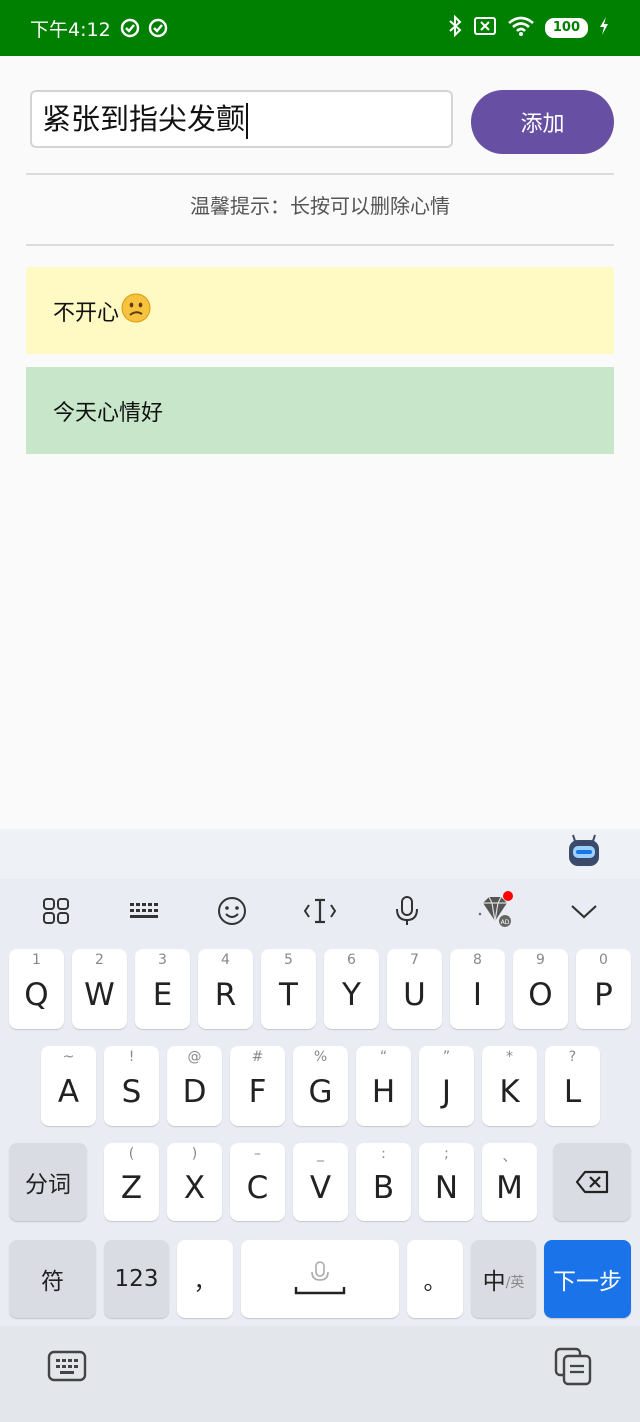  What do you see at coordinates (232, 911) in the screenshot?
I see `emoji-icon` at bounding box center [232, 911].